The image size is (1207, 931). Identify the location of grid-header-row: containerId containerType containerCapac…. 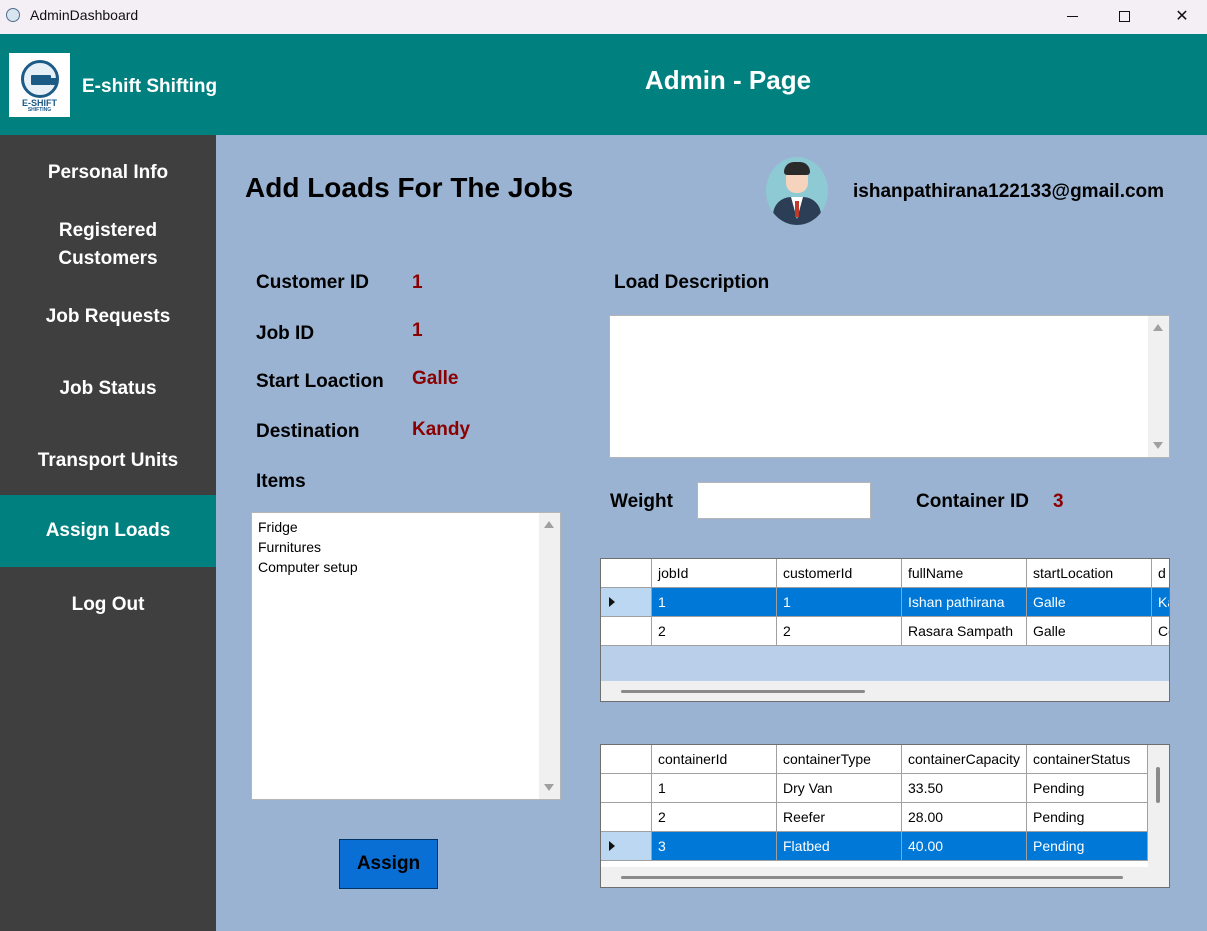
(874, 759).